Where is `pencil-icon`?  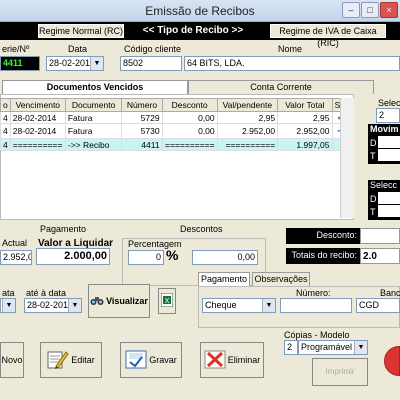 pencil-icon is located at coordinates (58, 360).